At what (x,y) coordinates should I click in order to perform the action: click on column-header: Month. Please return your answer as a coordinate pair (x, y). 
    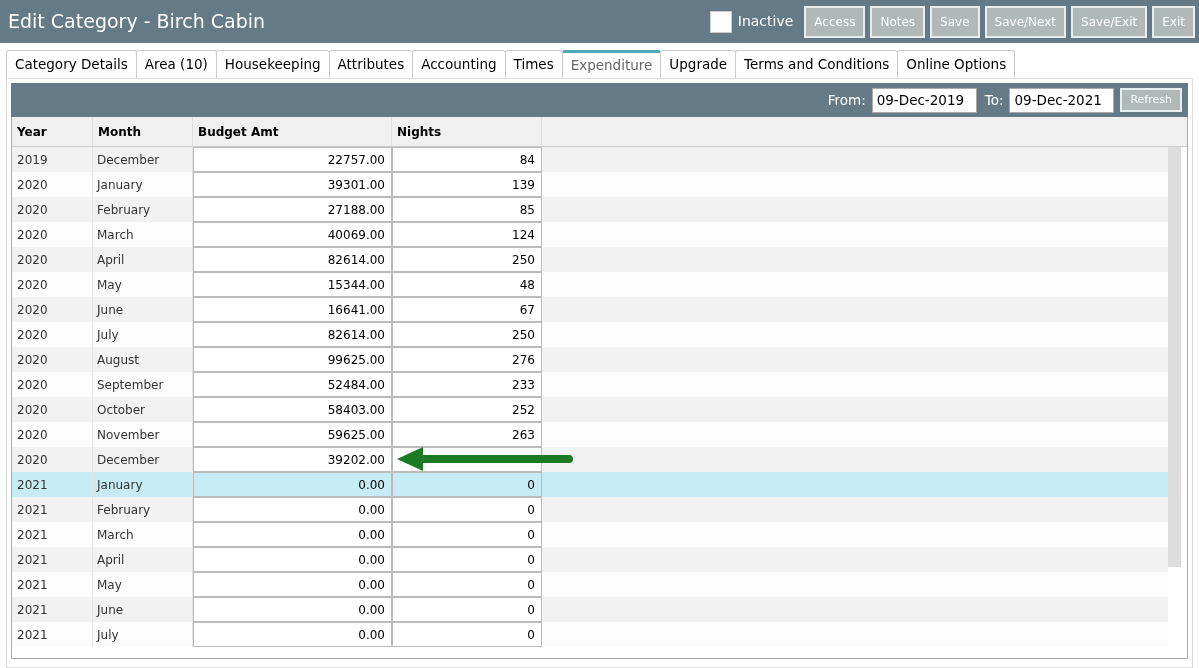
    Looking at the image, I should click on (143, 131).